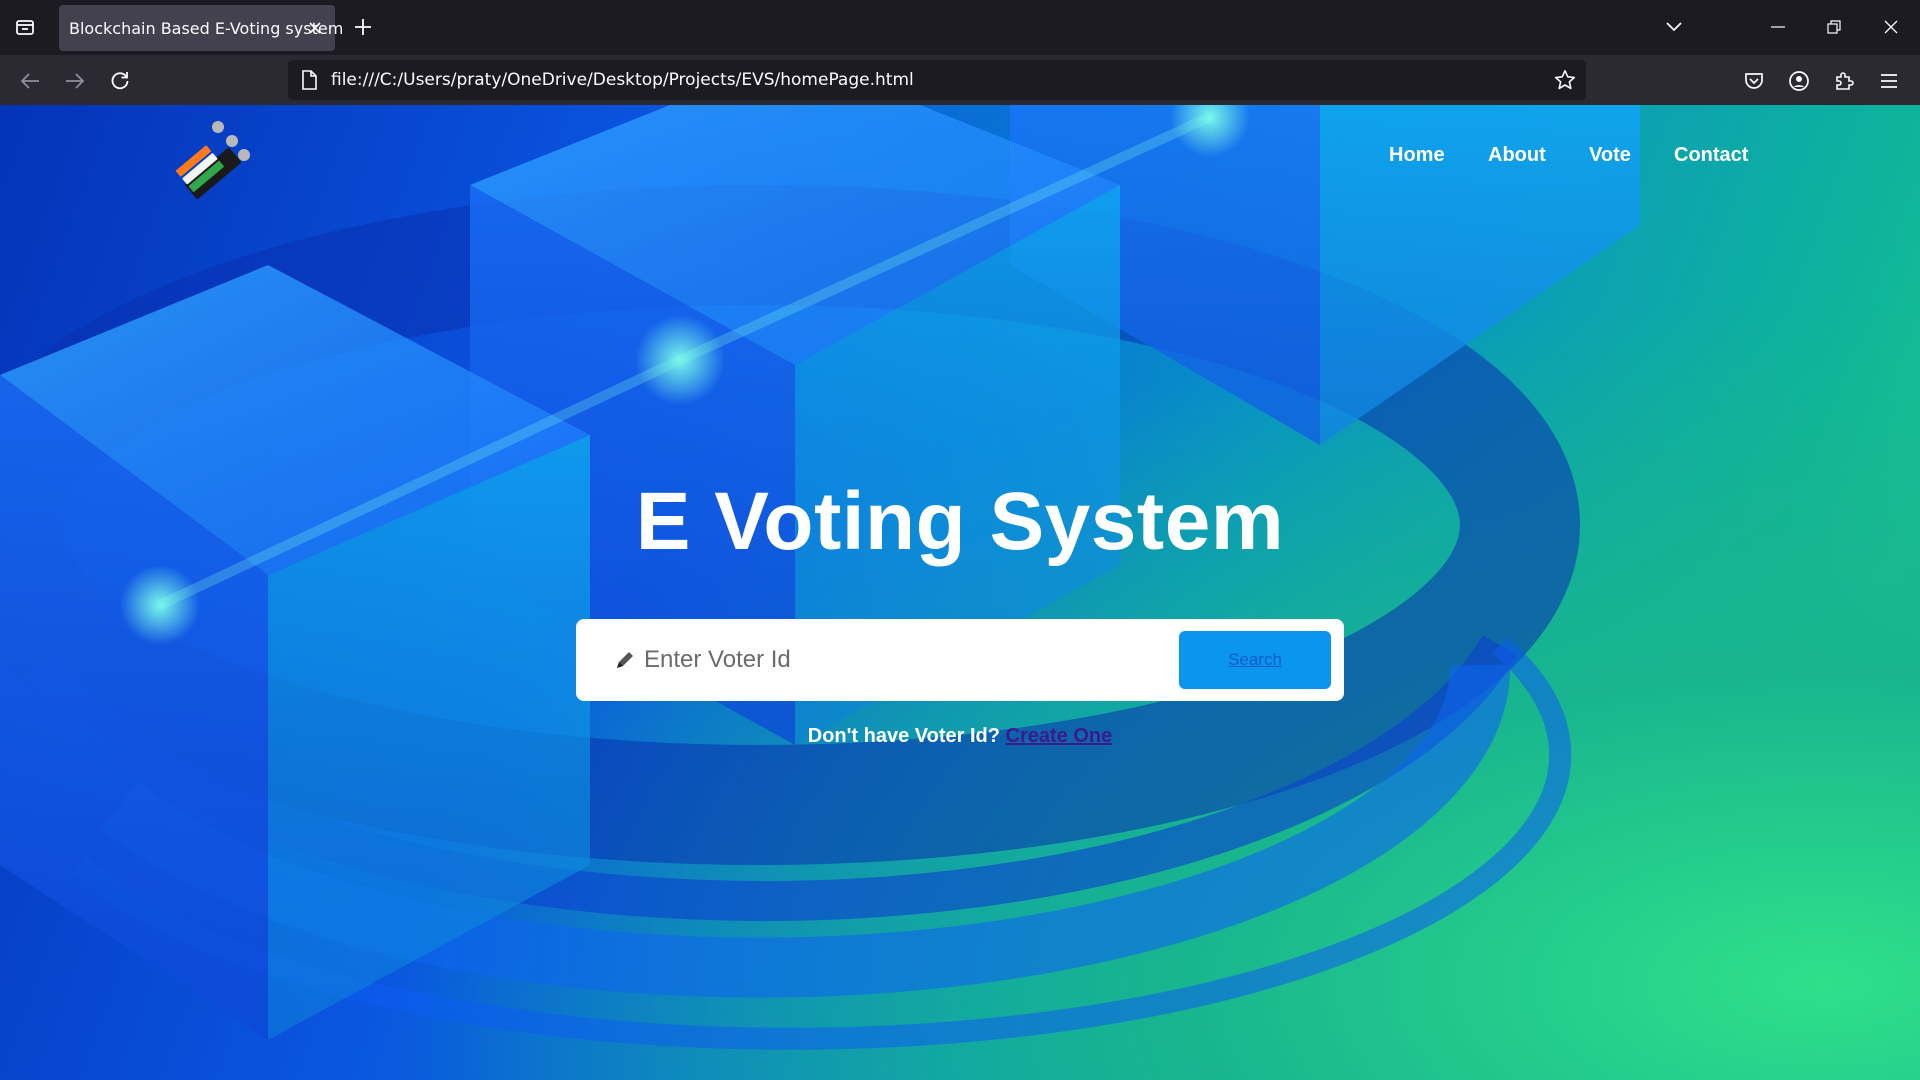 Image resolution: width=1920 pixels, height=1080 pixels. I want to click on active-tab: Blockchain Based E-Voting system, so click(201, 28).